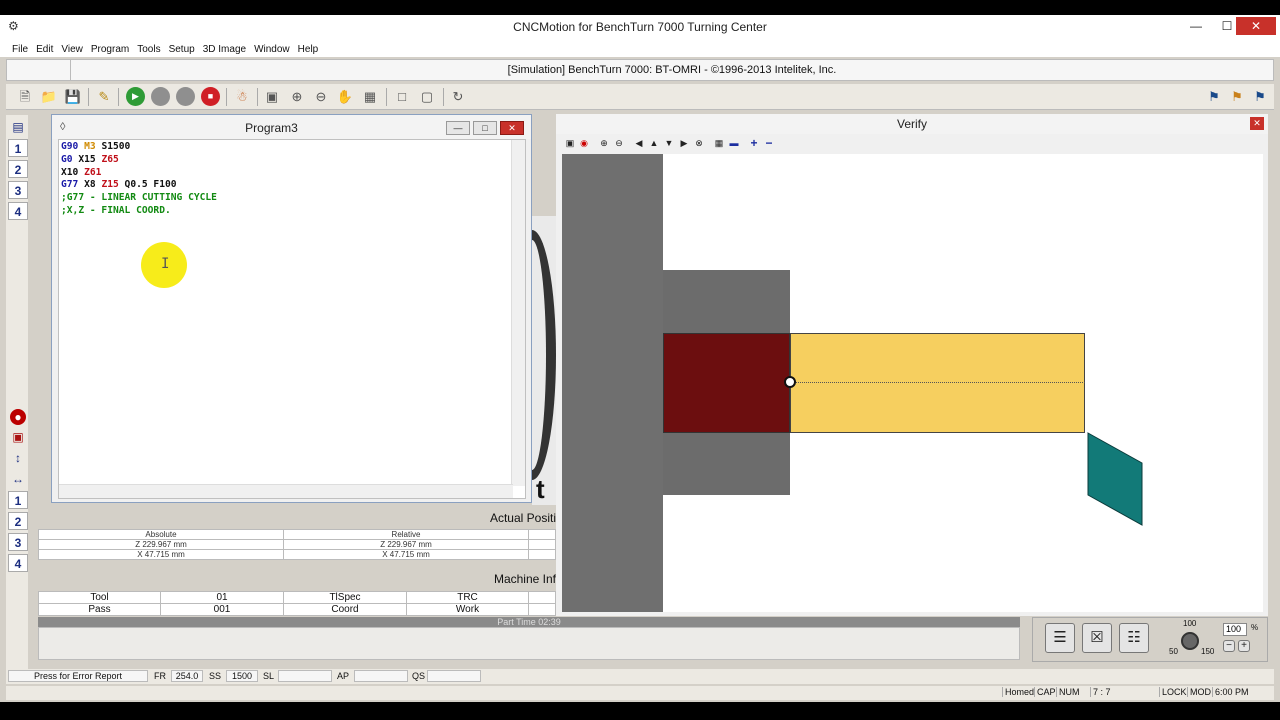  What do you see at coordinates (20, 48) in the screenshot?
I see `menu-file: File` at bounding box center [20, 48].